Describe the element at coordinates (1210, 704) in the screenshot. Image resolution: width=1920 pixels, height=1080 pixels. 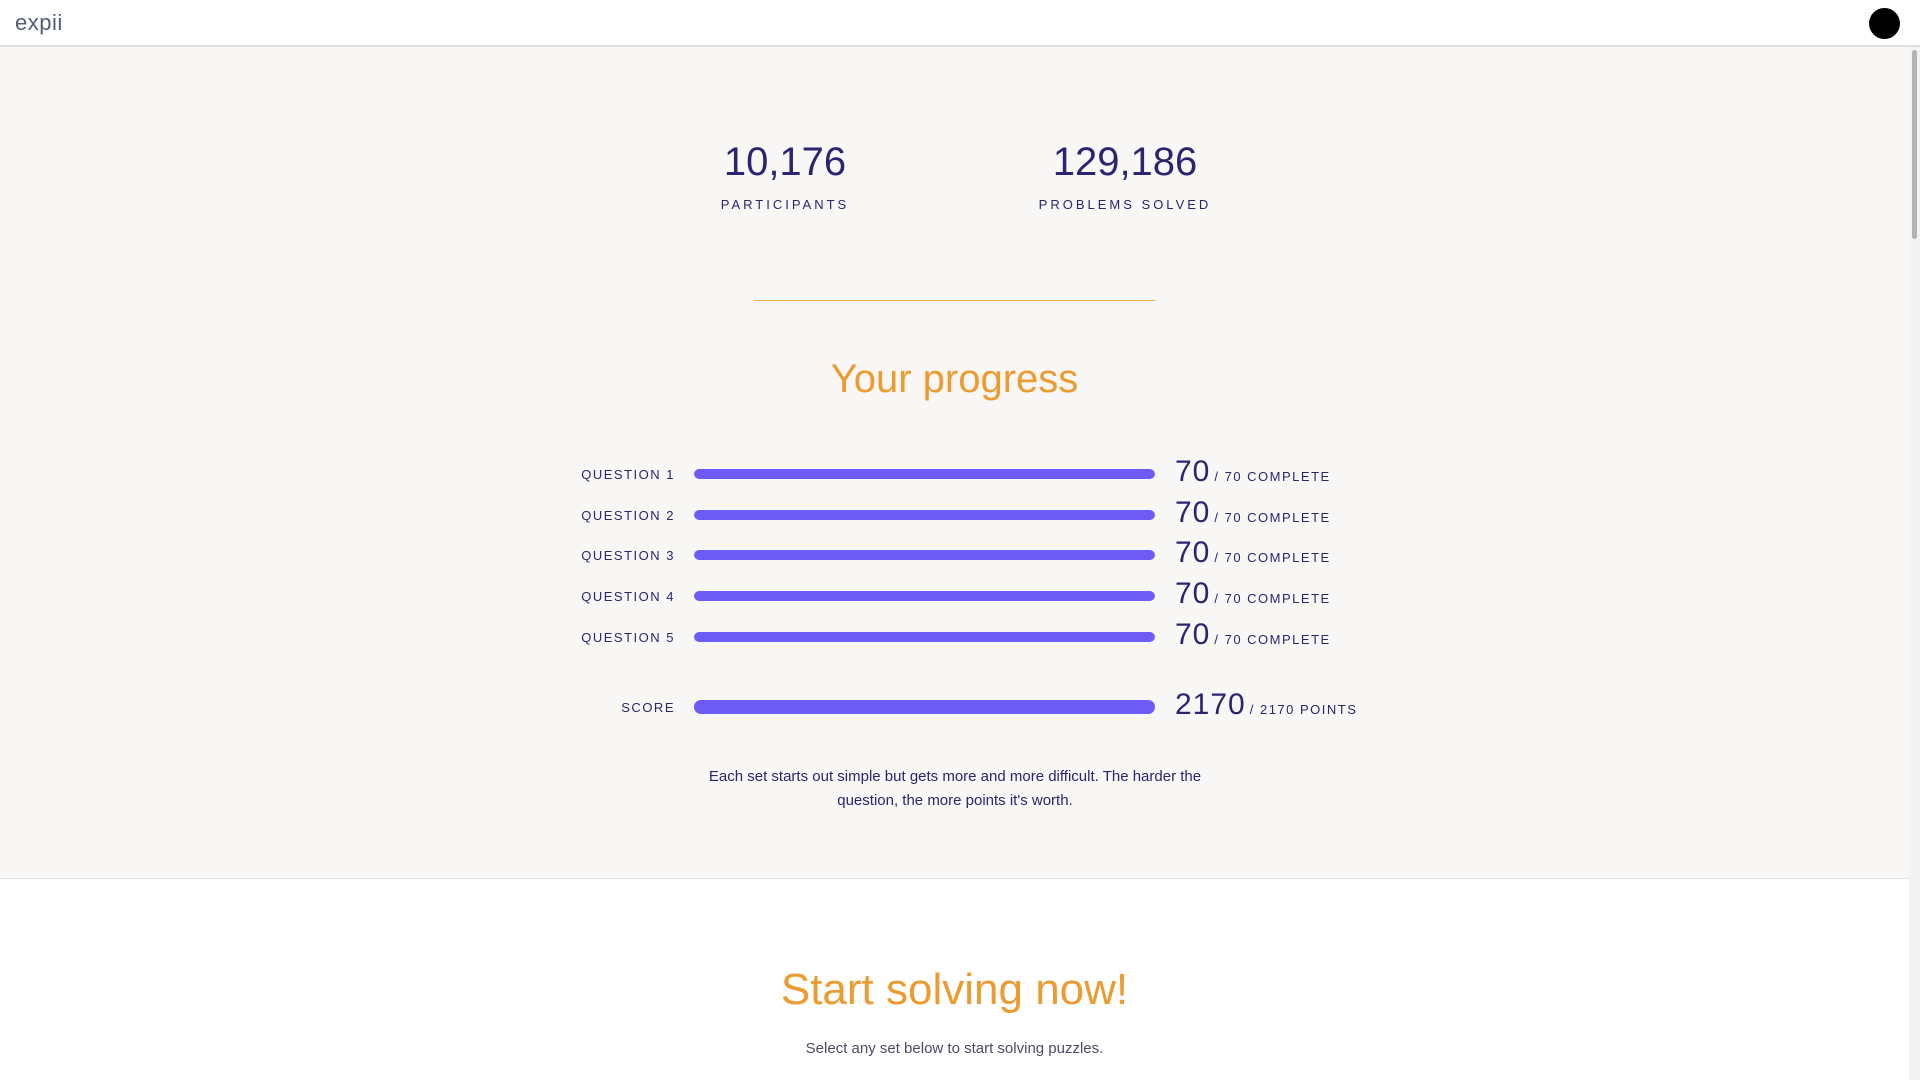
I see `score-count: 2170` at that location.